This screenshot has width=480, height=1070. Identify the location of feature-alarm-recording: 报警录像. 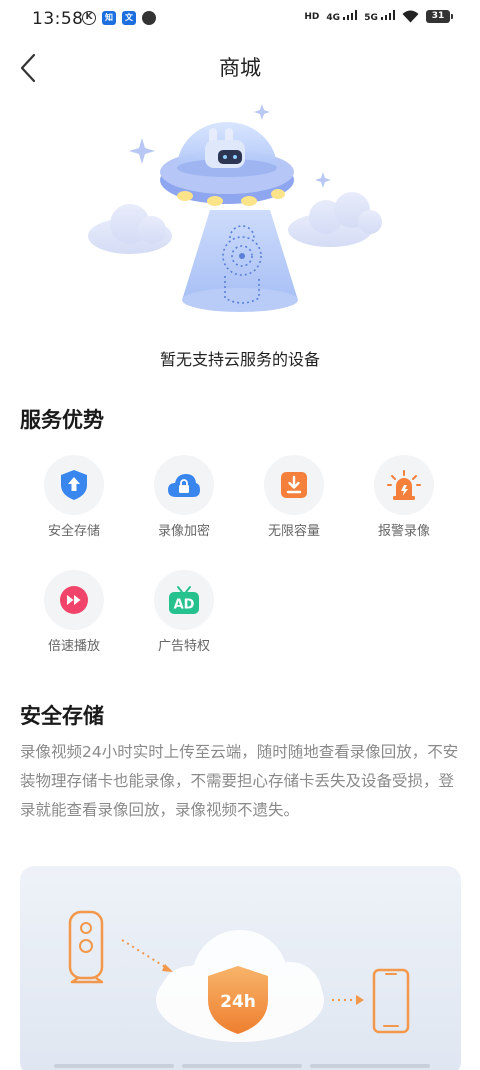
(404, 505).